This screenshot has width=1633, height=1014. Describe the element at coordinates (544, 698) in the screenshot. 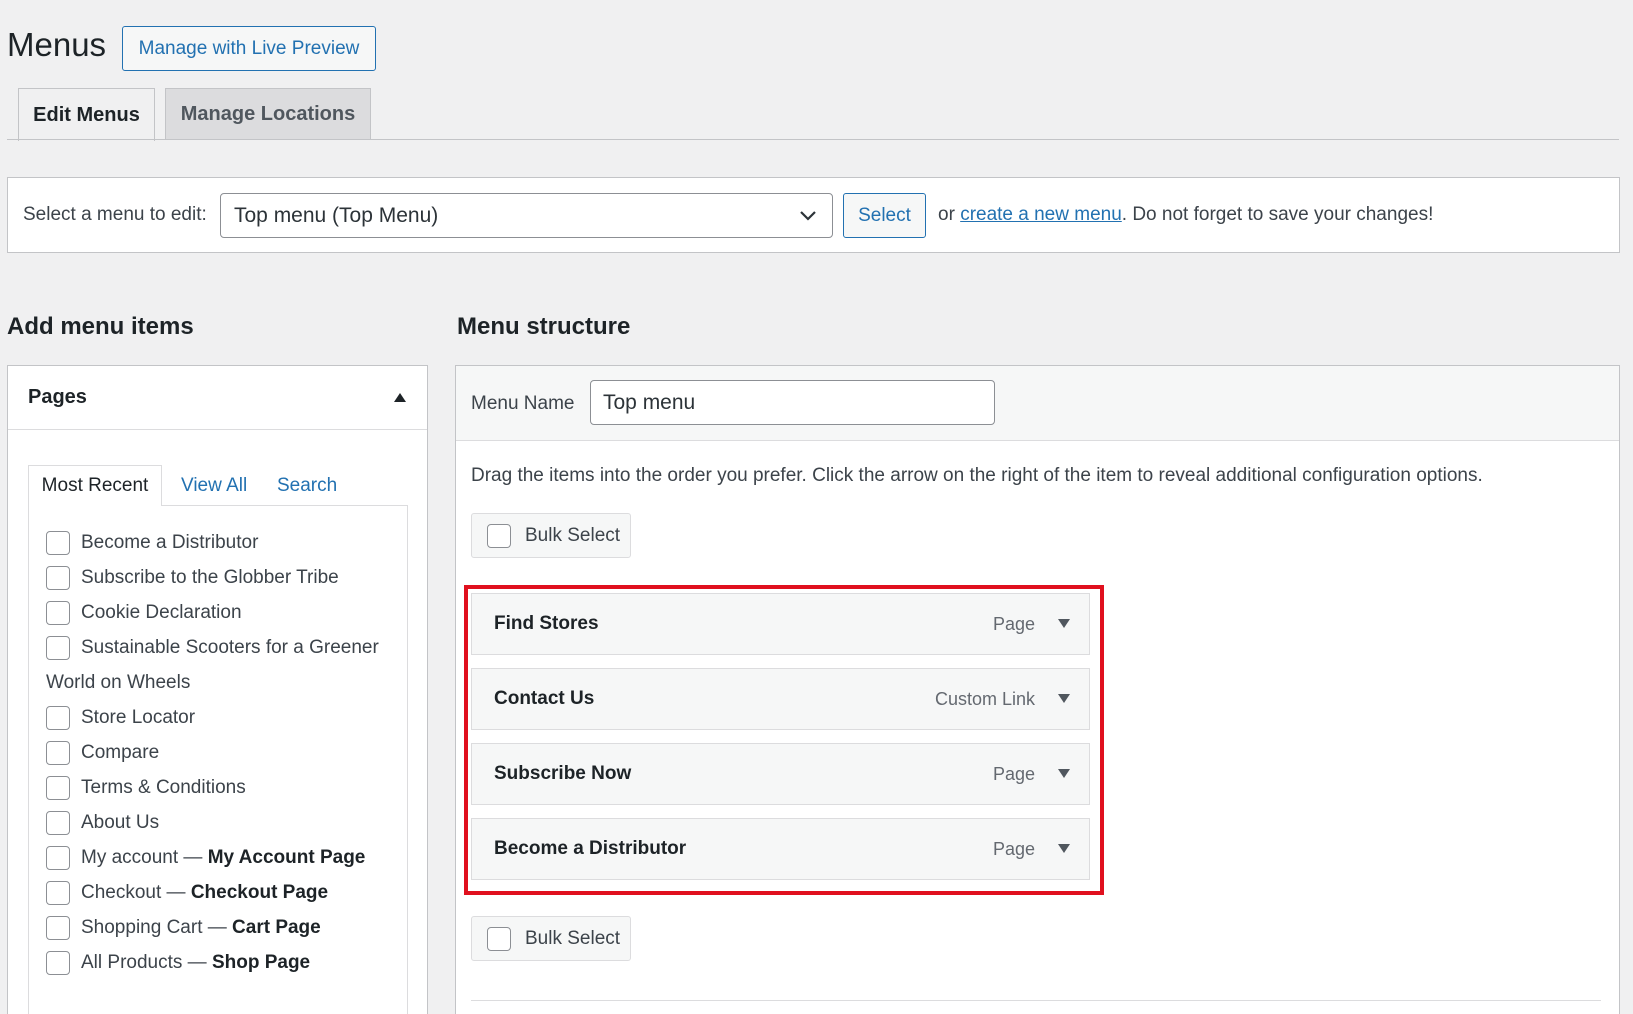

I see `menu-item-title: Contact Us` at that location.